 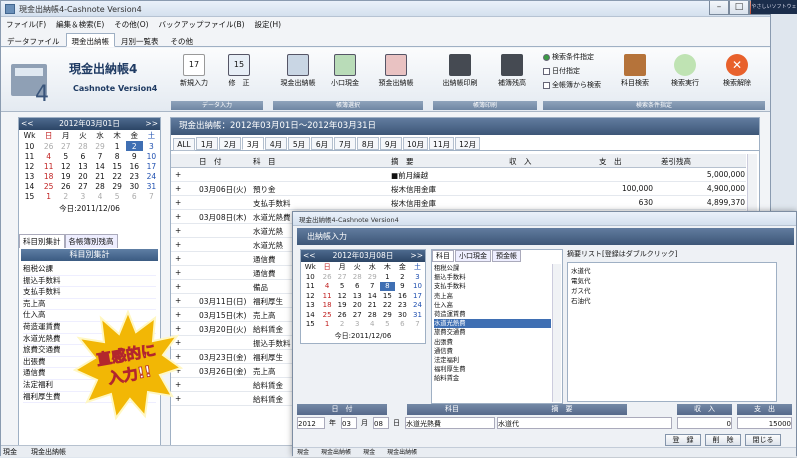 I want to click on tab-monthly: 月別一覧表, so click(x=140, y=40).